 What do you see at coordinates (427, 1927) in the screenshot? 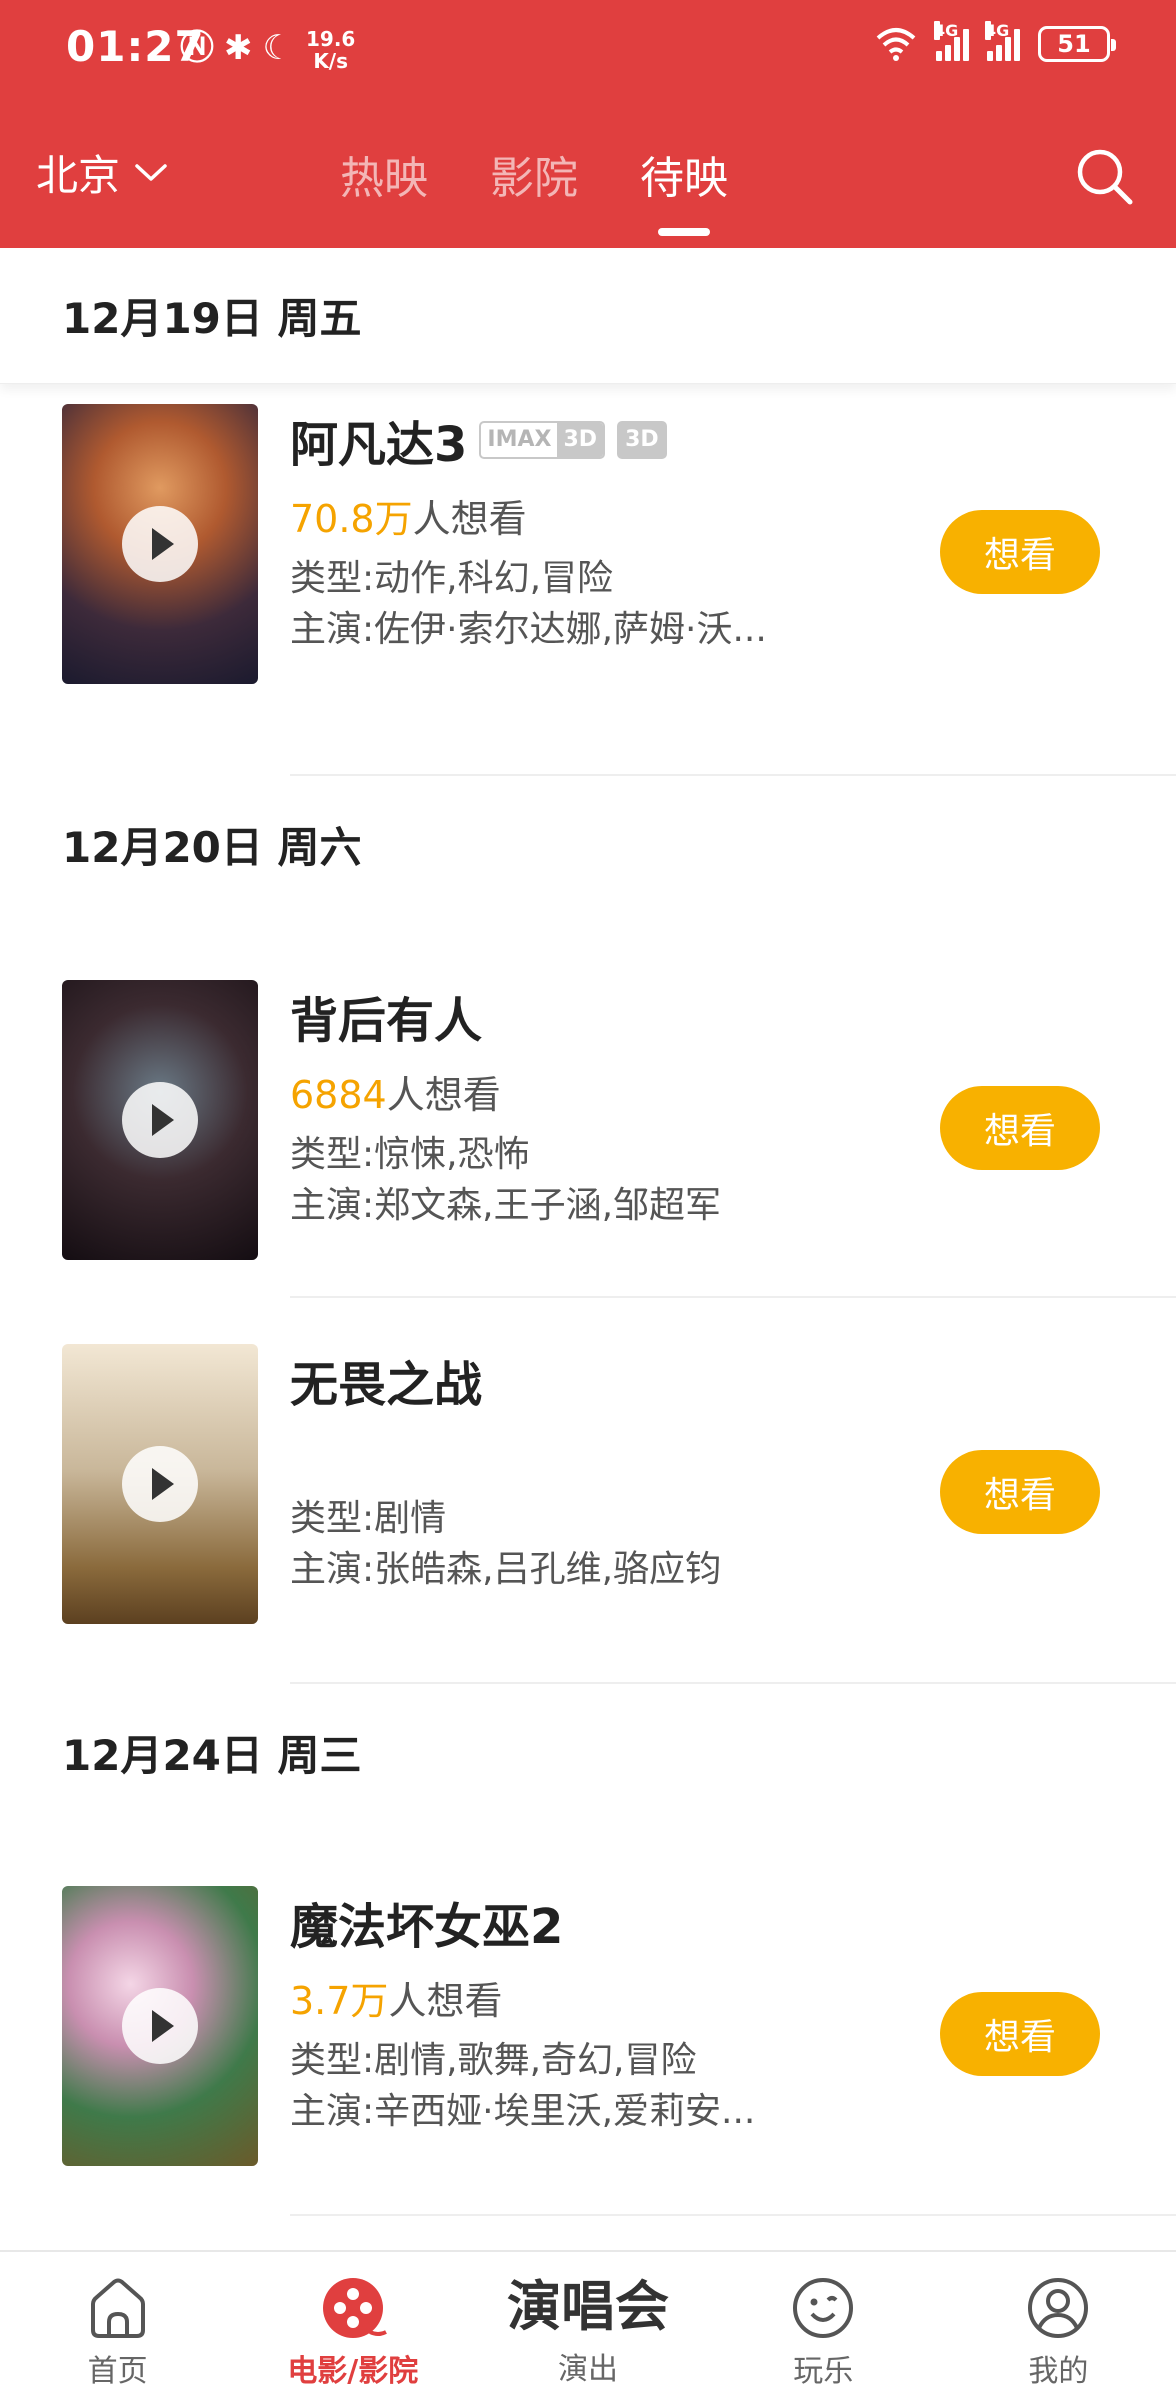
I see `movie-title: 魔法坏女巫2` at bounding box center [427, 1927].